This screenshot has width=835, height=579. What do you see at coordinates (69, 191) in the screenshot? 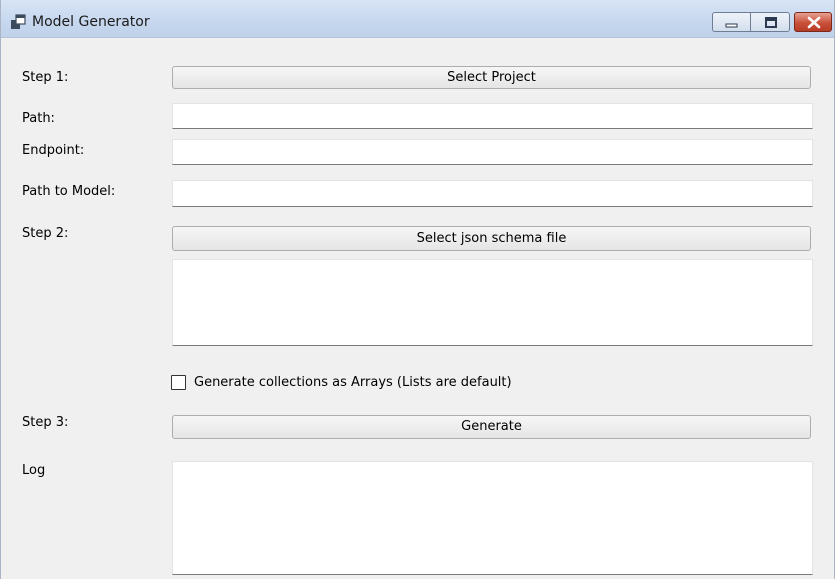
I see `path-to-model-label: Path to Model:` at bounding box center [69, 191].